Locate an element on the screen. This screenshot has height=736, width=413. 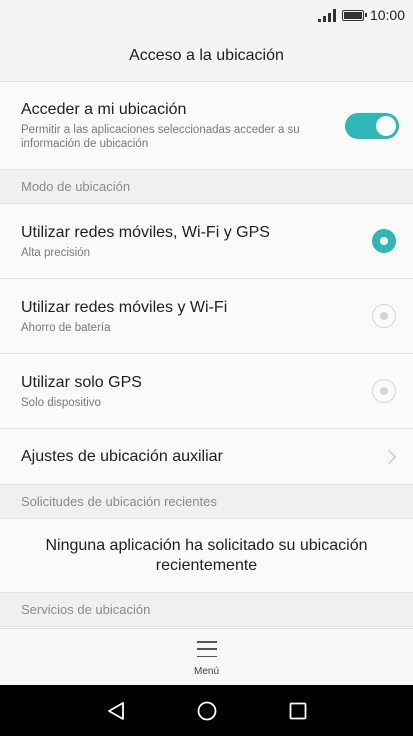
location-access-toggle is located at coordinates (372, 125).